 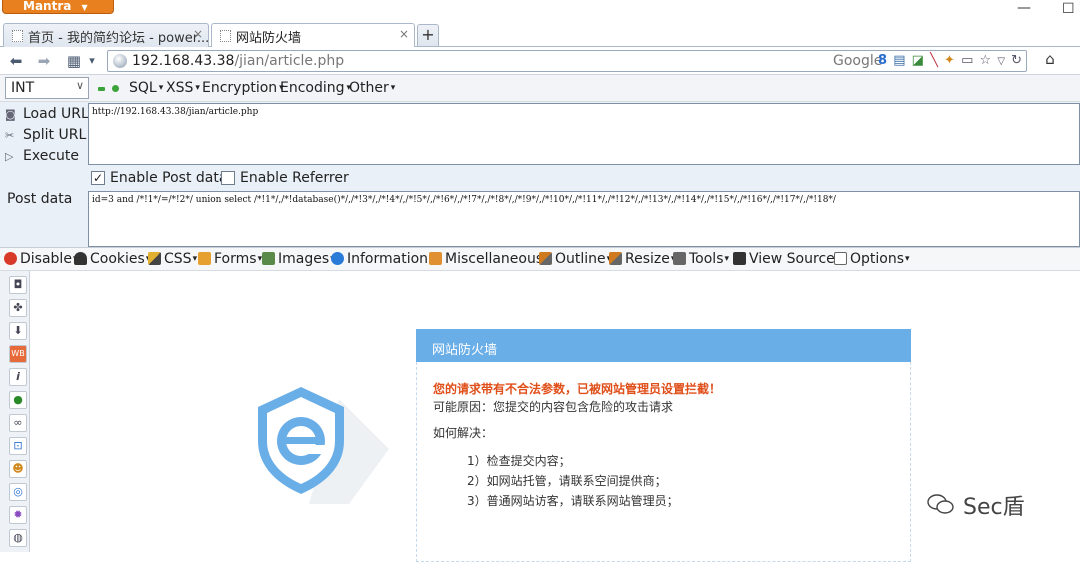 What do you see at coordinates (92, 61) in the screenshot?
I see `history-dropdown-icon: ▾` at bounding box center [92, 61].